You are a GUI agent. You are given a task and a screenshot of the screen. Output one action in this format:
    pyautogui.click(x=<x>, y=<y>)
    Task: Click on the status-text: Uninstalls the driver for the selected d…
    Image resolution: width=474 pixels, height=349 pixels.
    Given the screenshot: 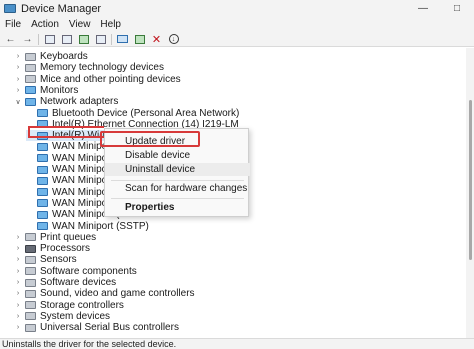 What is the action you would take?
    pyautogui.click(x=89, y=344)
    